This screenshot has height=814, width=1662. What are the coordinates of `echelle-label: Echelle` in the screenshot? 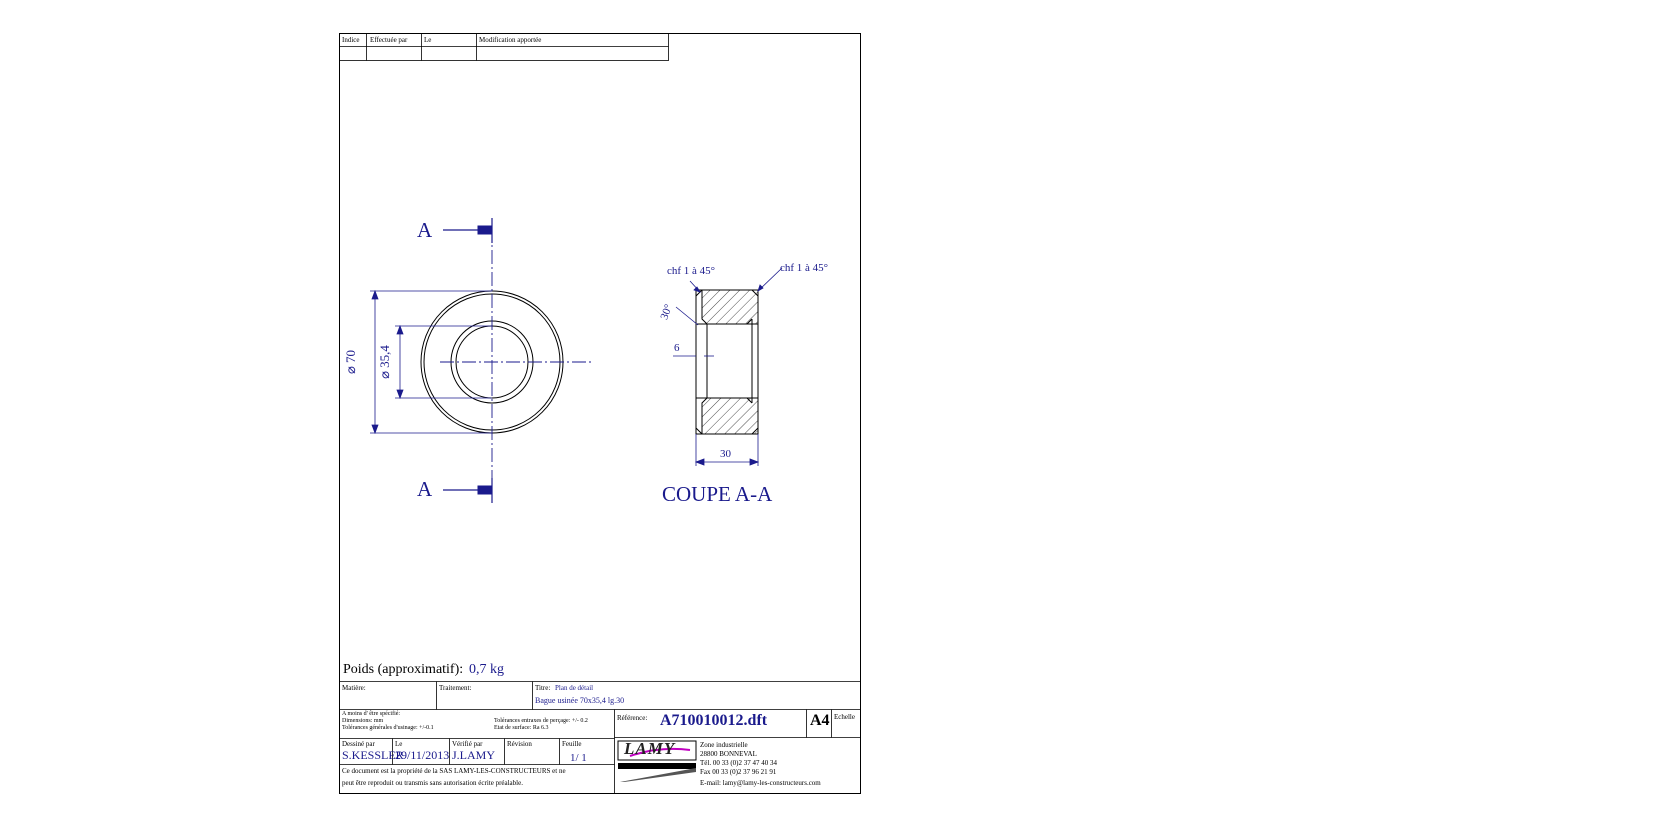 It's located at (844, 717).